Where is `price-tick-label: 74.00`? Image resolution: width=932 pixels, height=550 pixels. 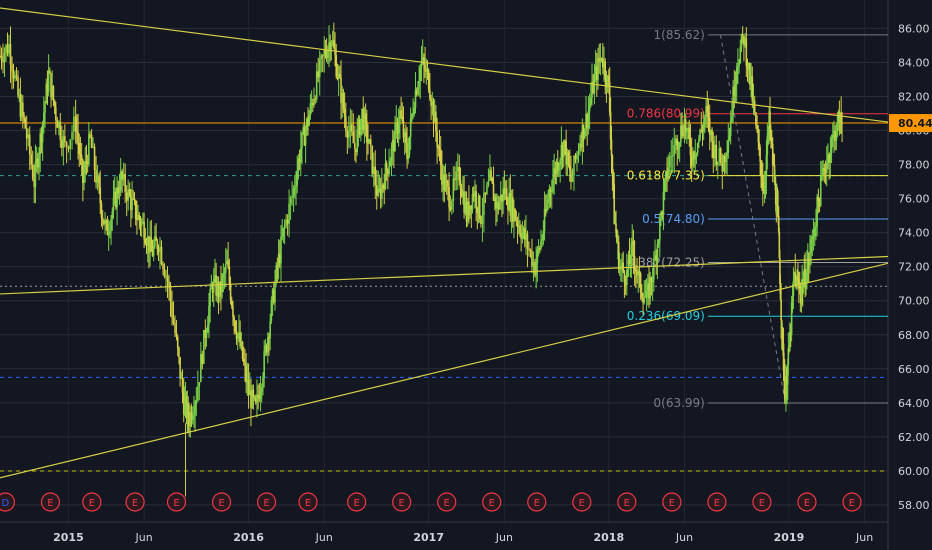
price-tick-label: 74.00 is located at coordinates (914, 233).